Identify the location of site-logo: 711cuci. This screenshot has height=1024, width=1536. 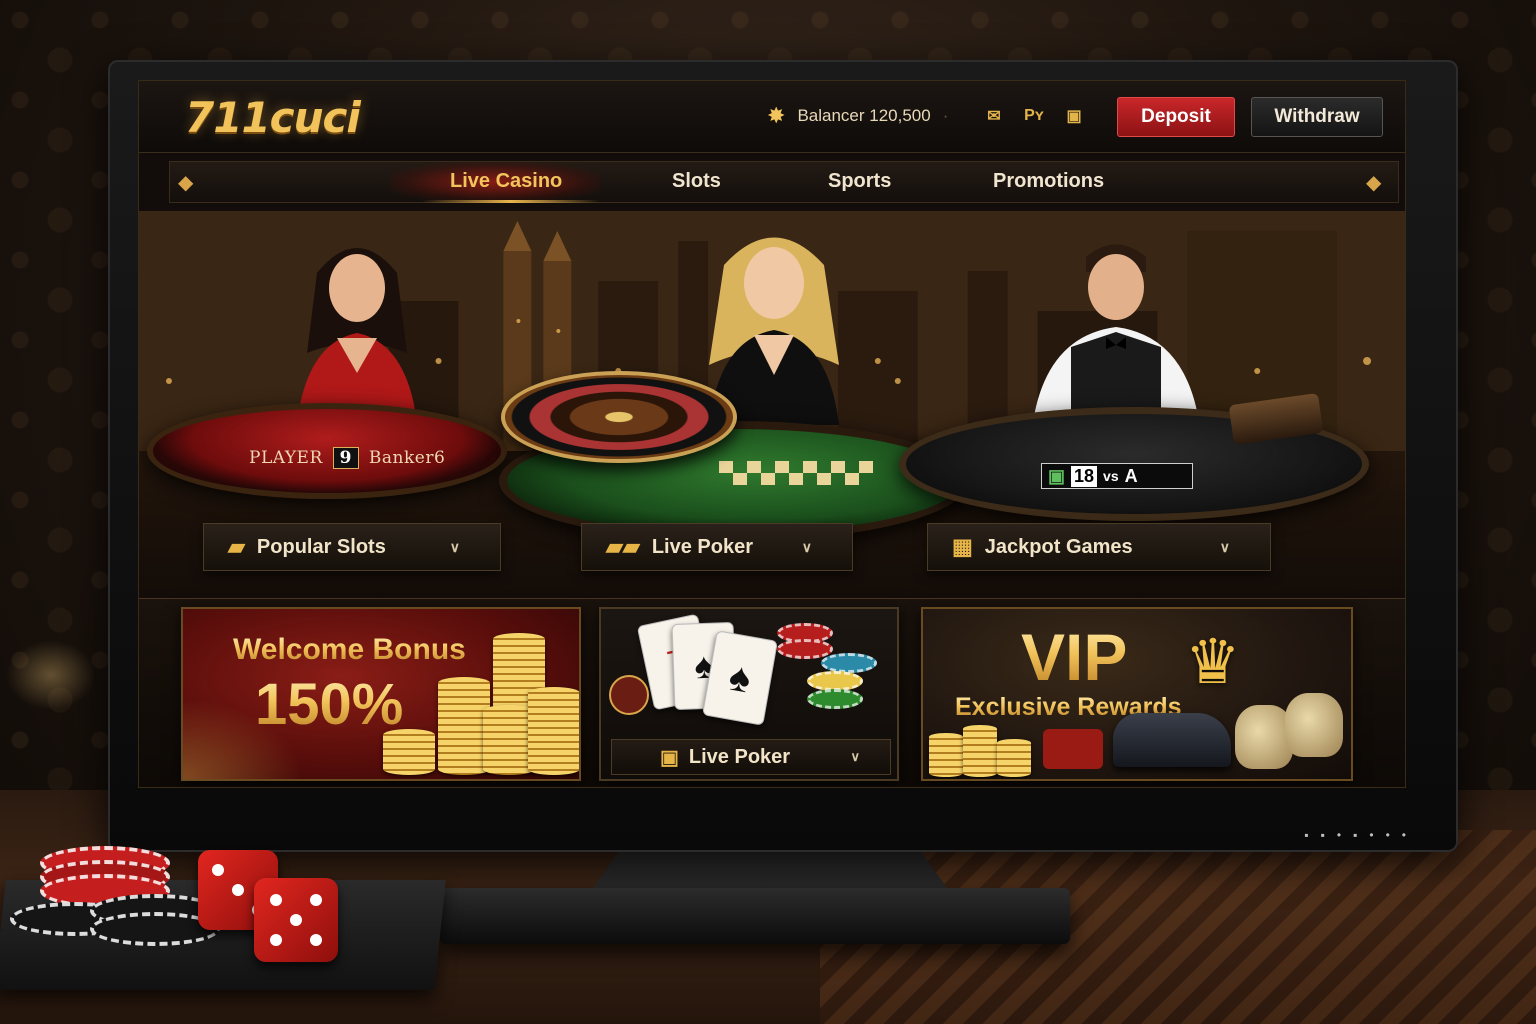
(273, 117).